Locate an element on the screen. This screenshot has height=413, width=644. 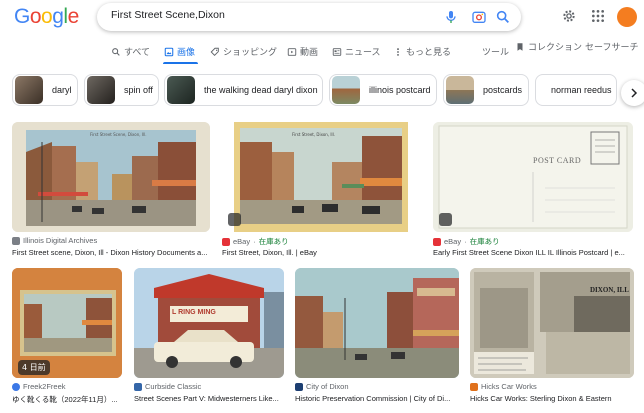
street-scene-image: First Street, Dixon, Ill. is located at coordinates (322, 177).